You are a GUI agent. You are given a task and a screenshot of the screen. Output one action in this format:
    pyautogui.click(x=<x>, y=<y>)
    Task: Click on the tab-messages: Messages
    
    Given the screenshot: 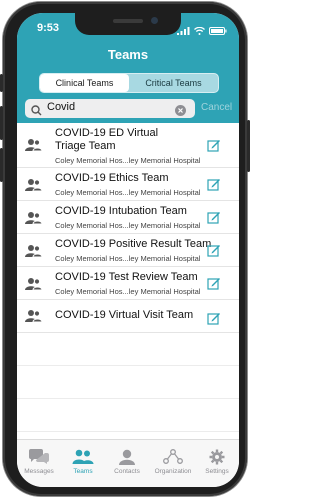 What is the action you would take?
    pyautogui.click(x=39, y=461)
    